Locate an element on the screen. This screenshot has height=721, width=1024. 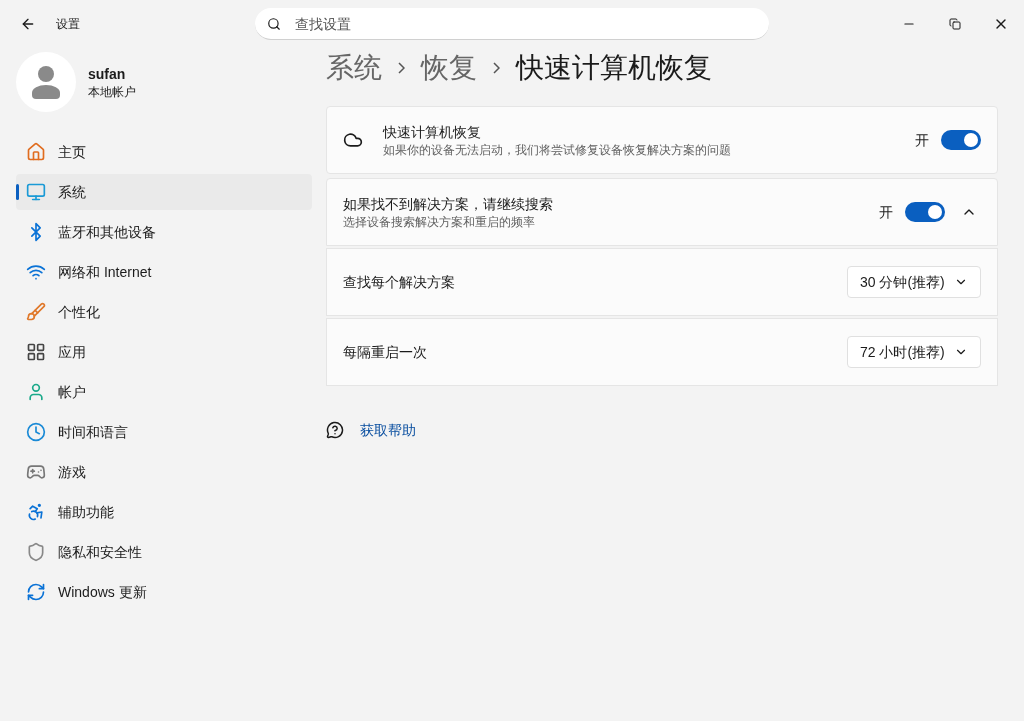
user-name: sufan is located at coordinates (107, 74).